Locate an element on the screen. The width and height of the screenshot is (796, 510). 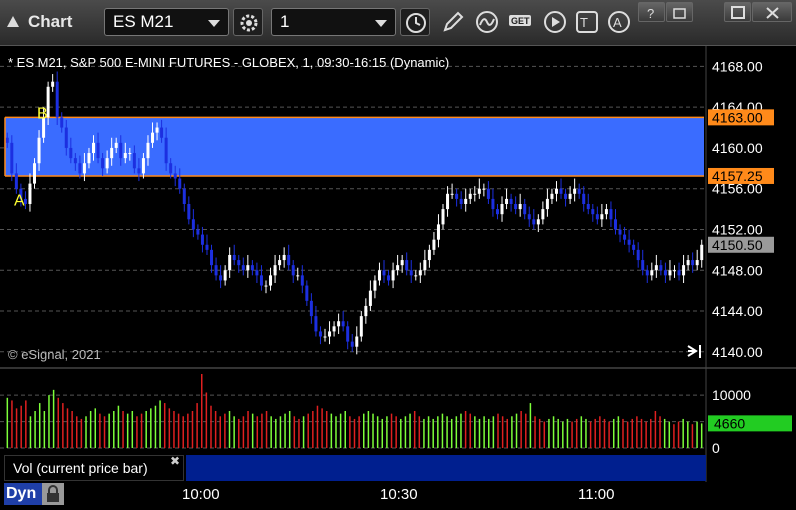
alert-button: A is located at coordinates (619, 22).